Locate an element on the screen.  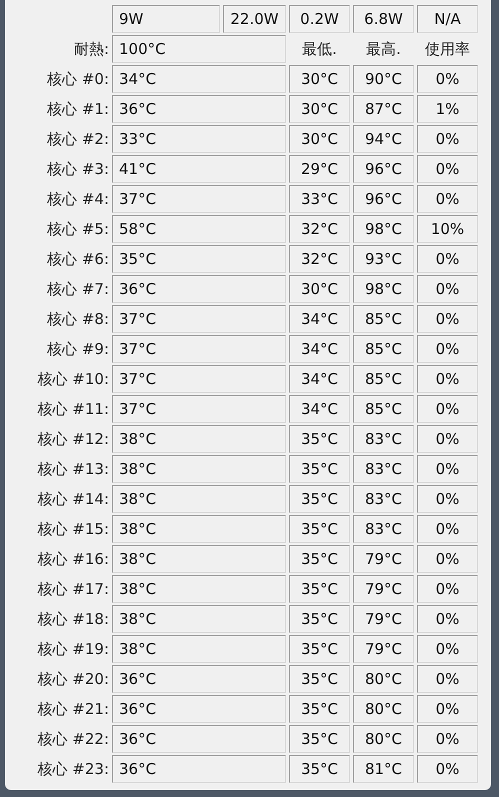
value-cell: 81°C is located at coordinates (383, 769).